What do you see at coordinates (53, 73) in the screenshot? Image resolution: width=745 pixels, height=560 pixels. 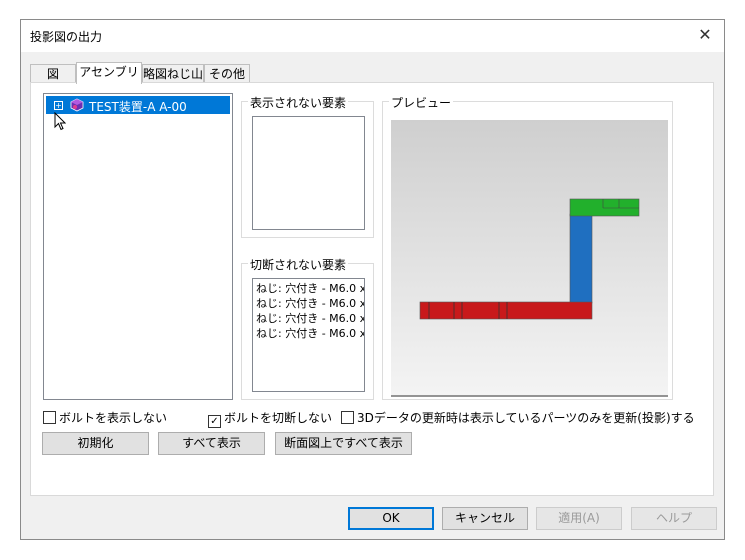 I see `tab-drawing: 図` at bounding box center [53, 73].